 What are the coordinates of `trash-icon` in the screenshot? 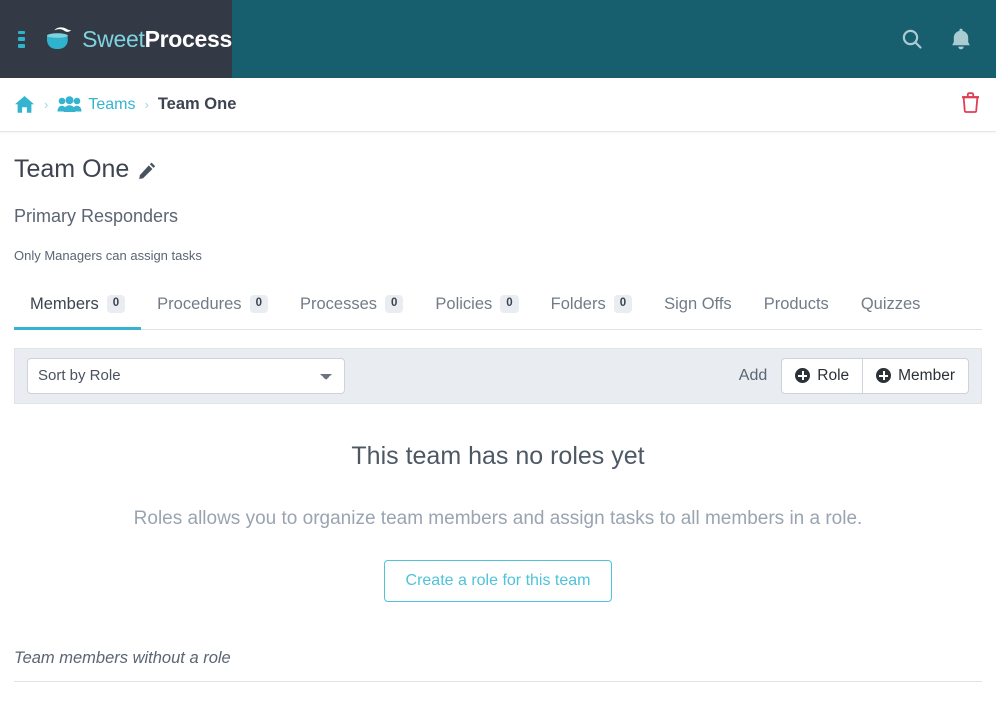 It's located at (970, 104).